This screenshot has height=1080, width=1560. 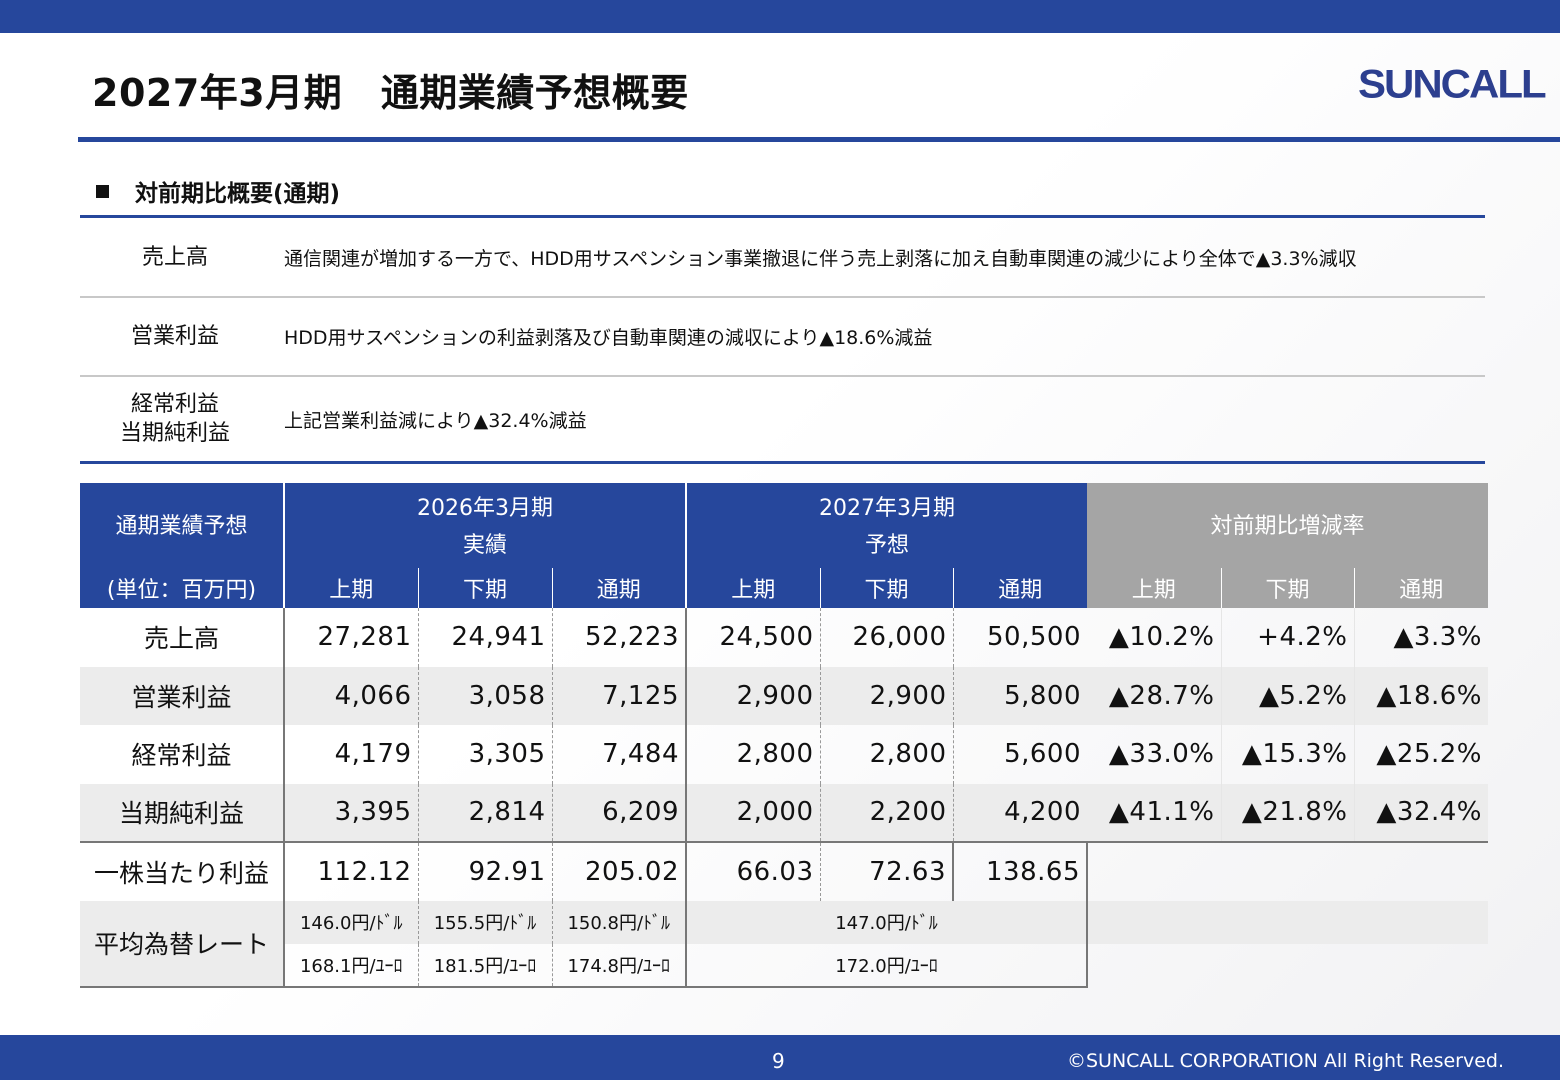 I want to click on table-cell: 5,600, so click(x=1042, y=754).